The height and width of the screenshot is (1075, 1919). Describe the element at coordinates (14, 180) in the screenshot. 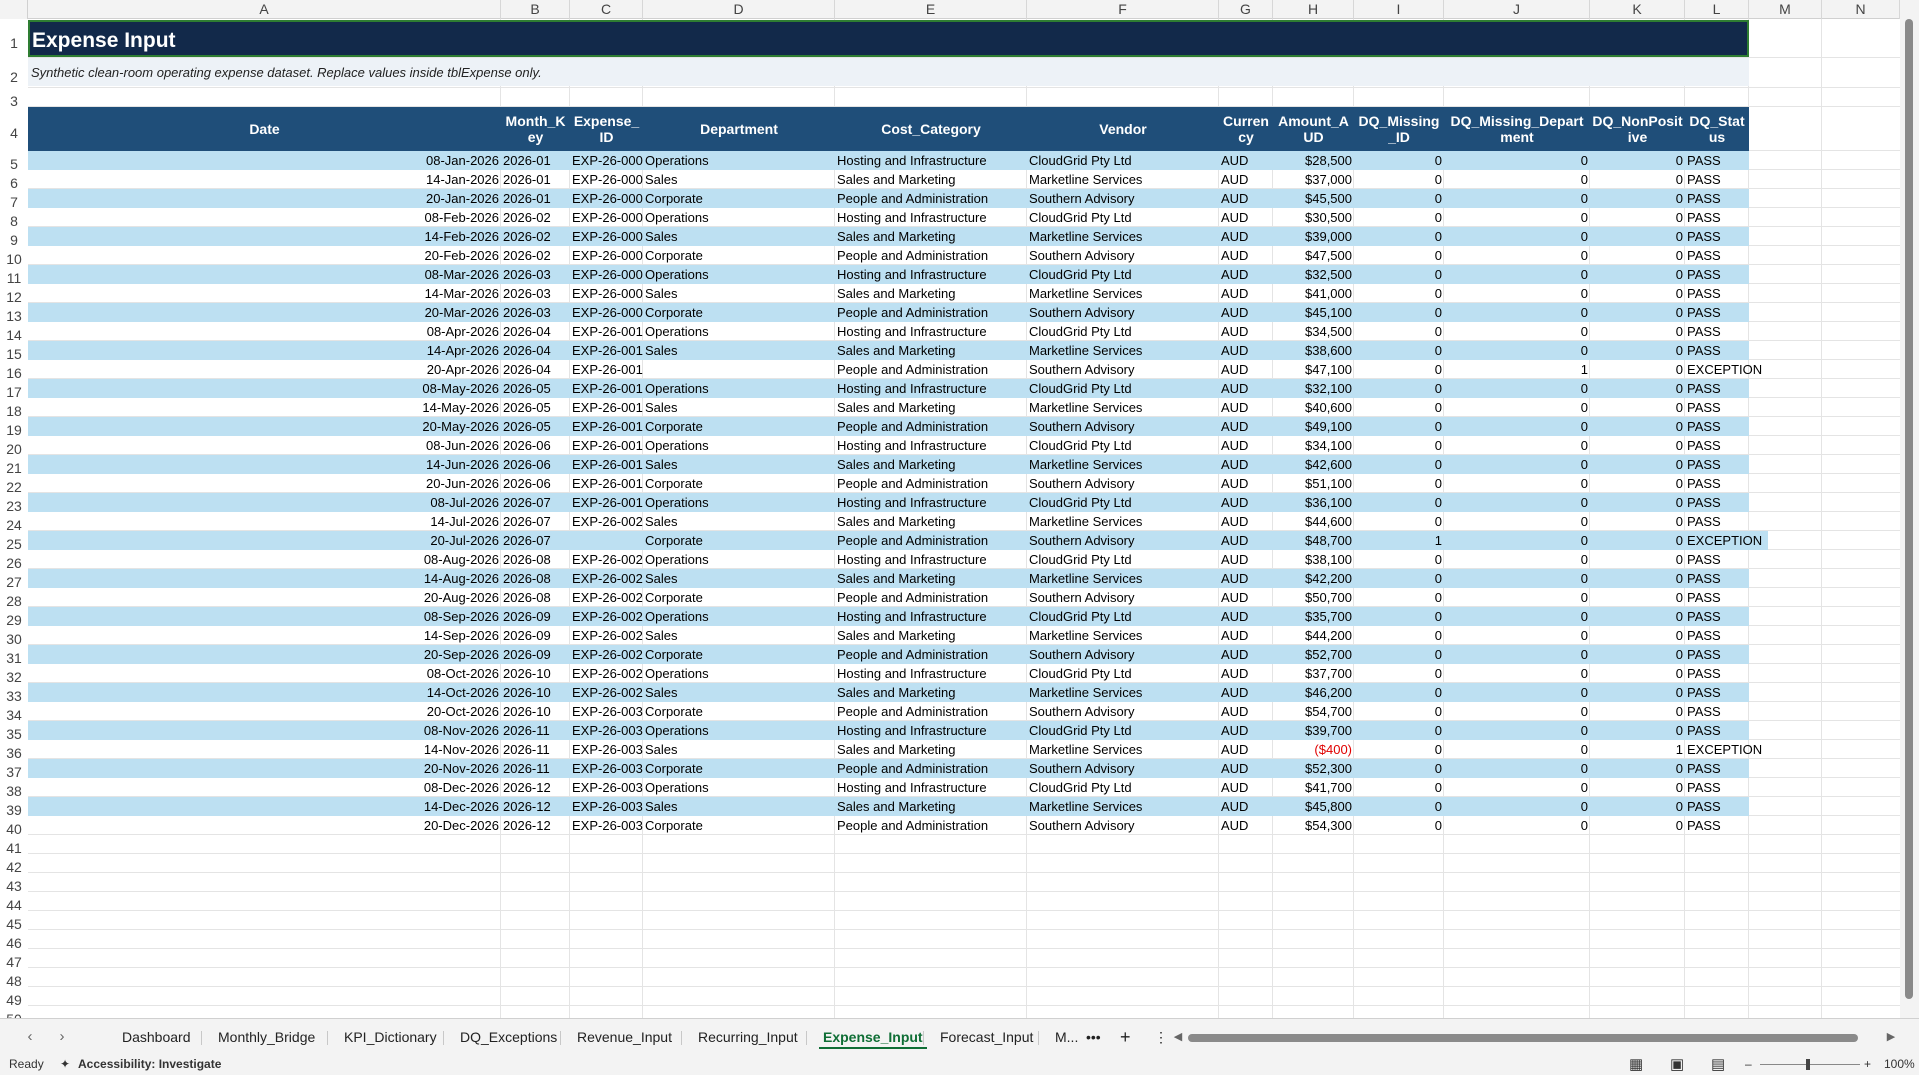

I see `row-number: 6` at that location.